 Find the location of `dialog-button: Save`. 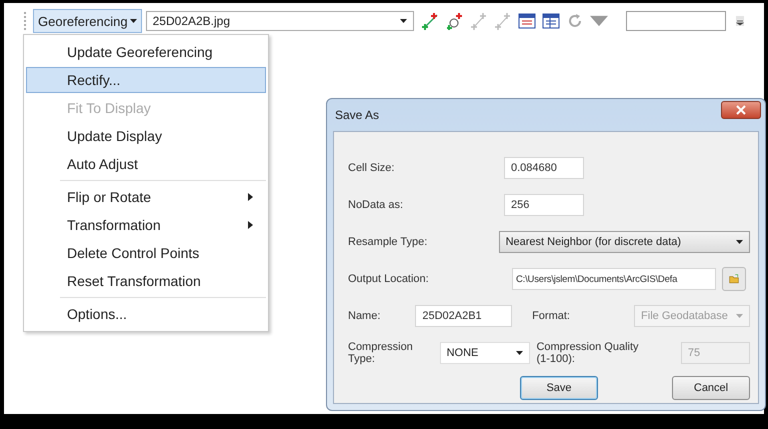

dialog-button: Save is located at coordinates (559, 388).